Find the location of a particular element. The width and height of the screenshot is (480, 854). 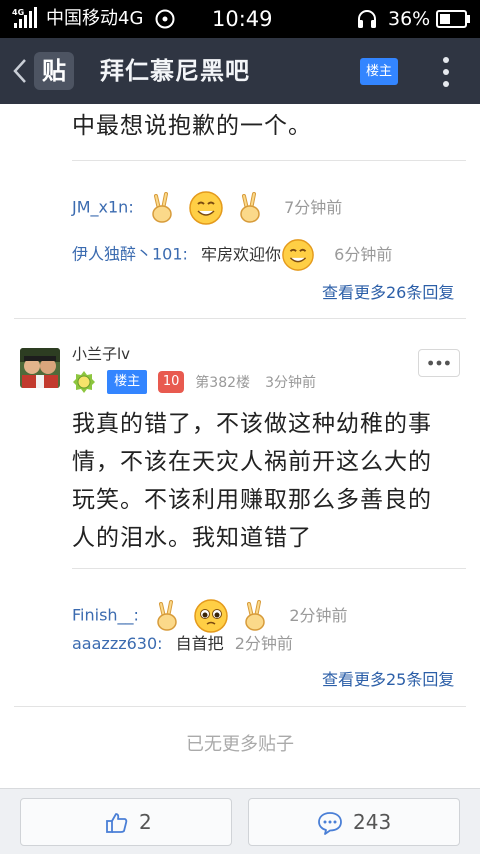

post-body-line: 人的泪水。我知道错了 is located at coordinates (192, 538).